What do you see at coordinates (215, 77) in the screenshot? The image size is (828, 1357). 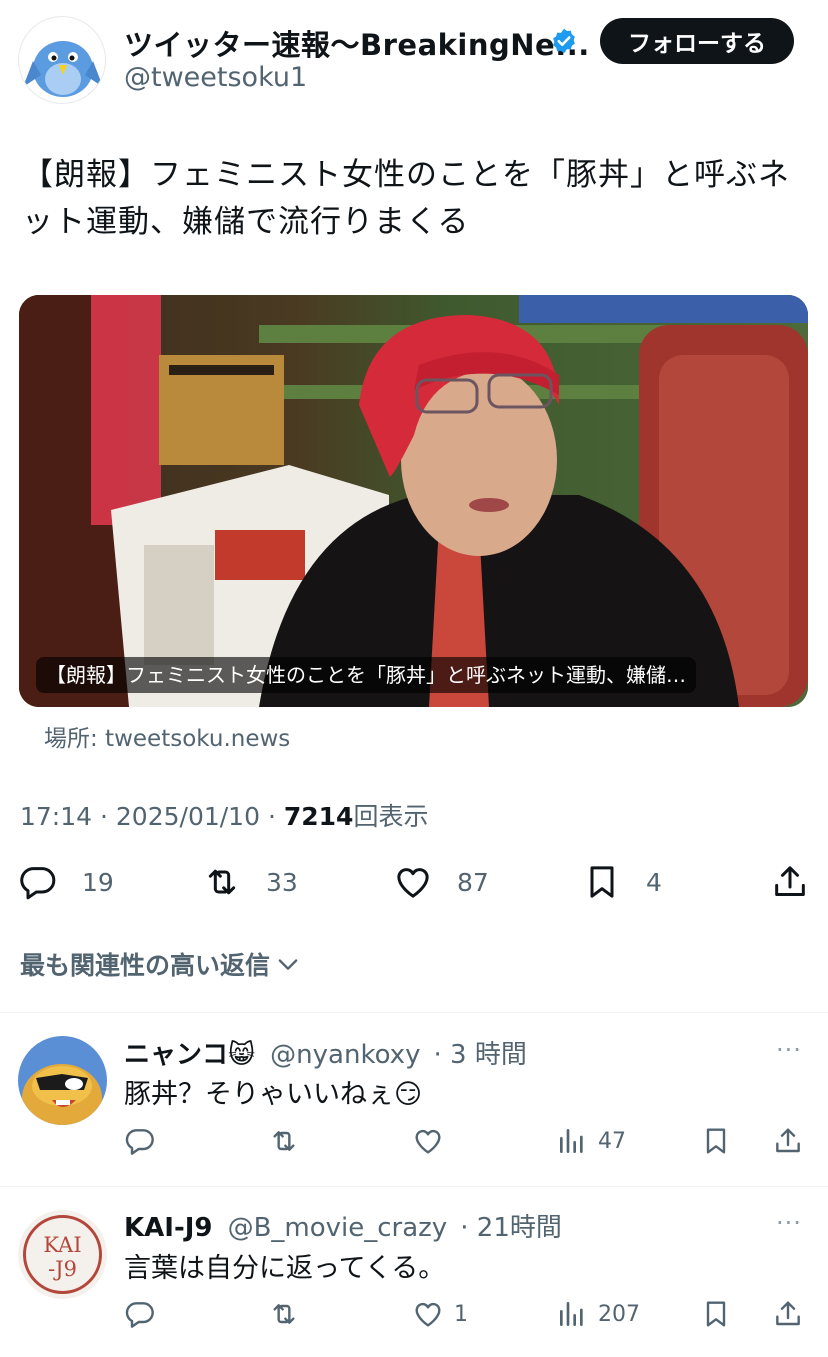 I see `author-handle: @tweetsoku1` at bounding box center [215, 77].